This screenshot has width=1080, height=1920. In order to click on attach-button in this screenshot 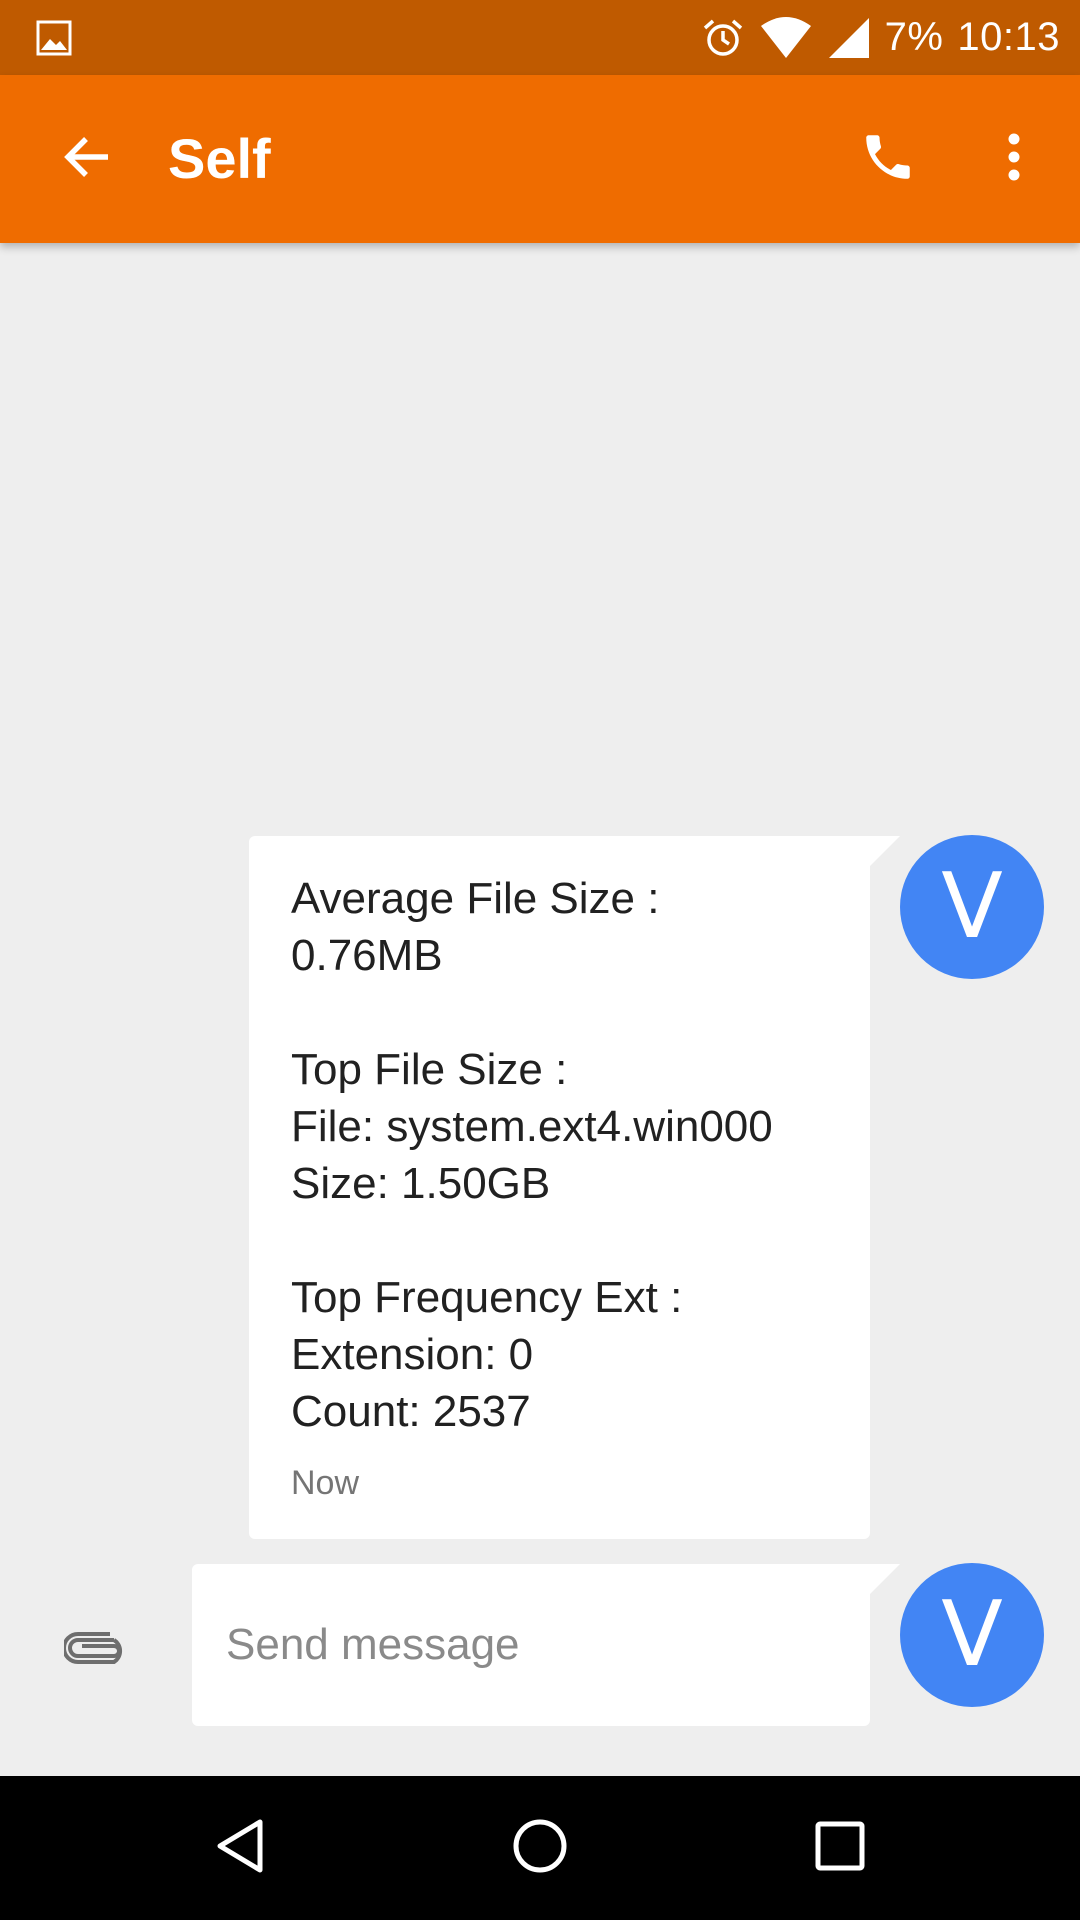, I will do `click(96, 1650)`.